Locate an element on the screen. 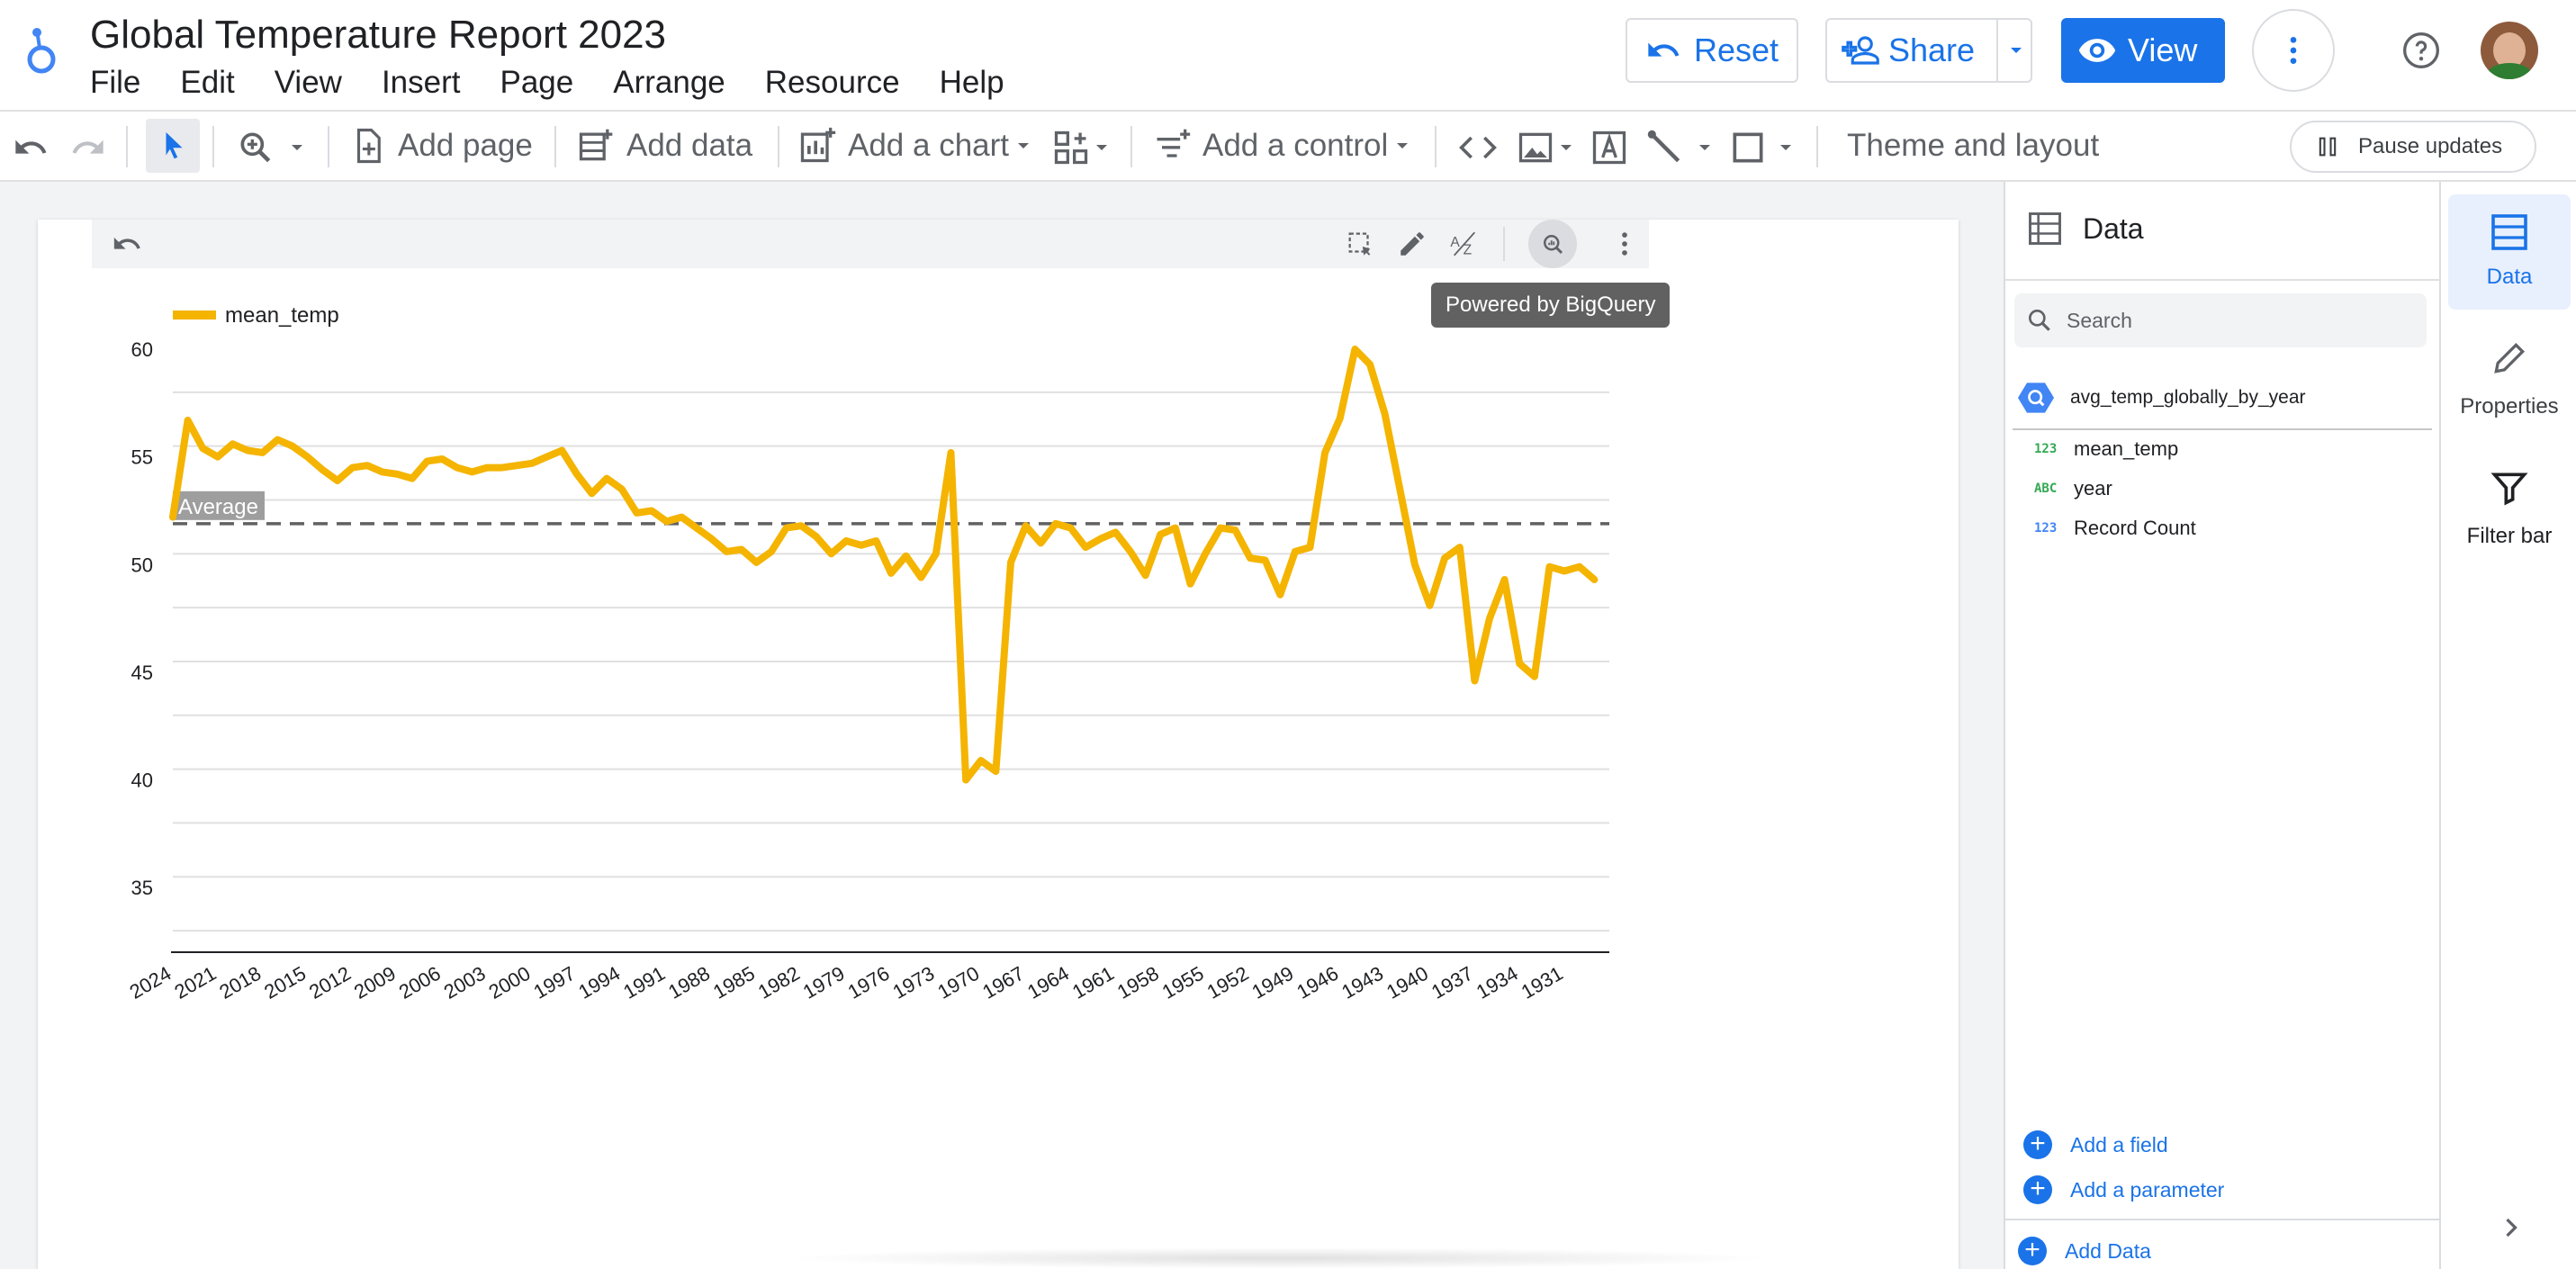 This screenshot has height=1269, width=2576. shape-icon is located at coordinates (1748, 147).